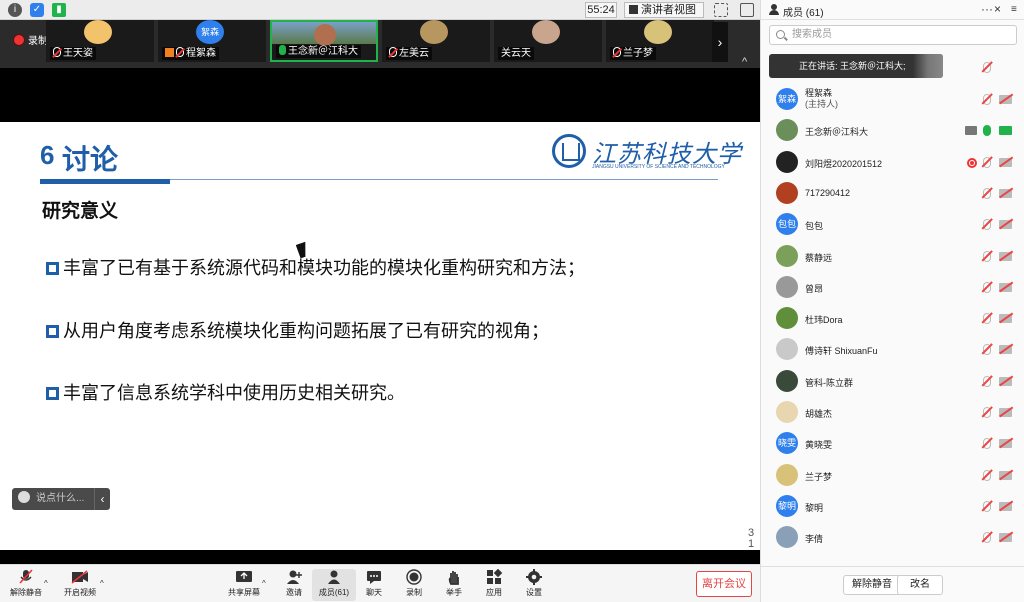 The image size is (1024, 602). What do you see at coordinates (892, 506) in the screenshot?
I see `member-row: 黎明 黎明` at bounding box center [892, 506].